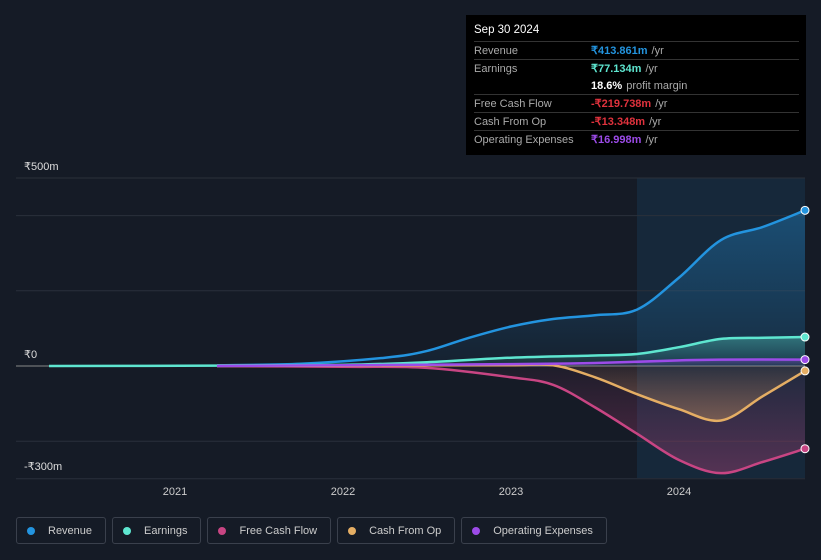 This screenshot has height=560, width=821. I want to click on x-tick-2023: 2023, so click(511, 492).